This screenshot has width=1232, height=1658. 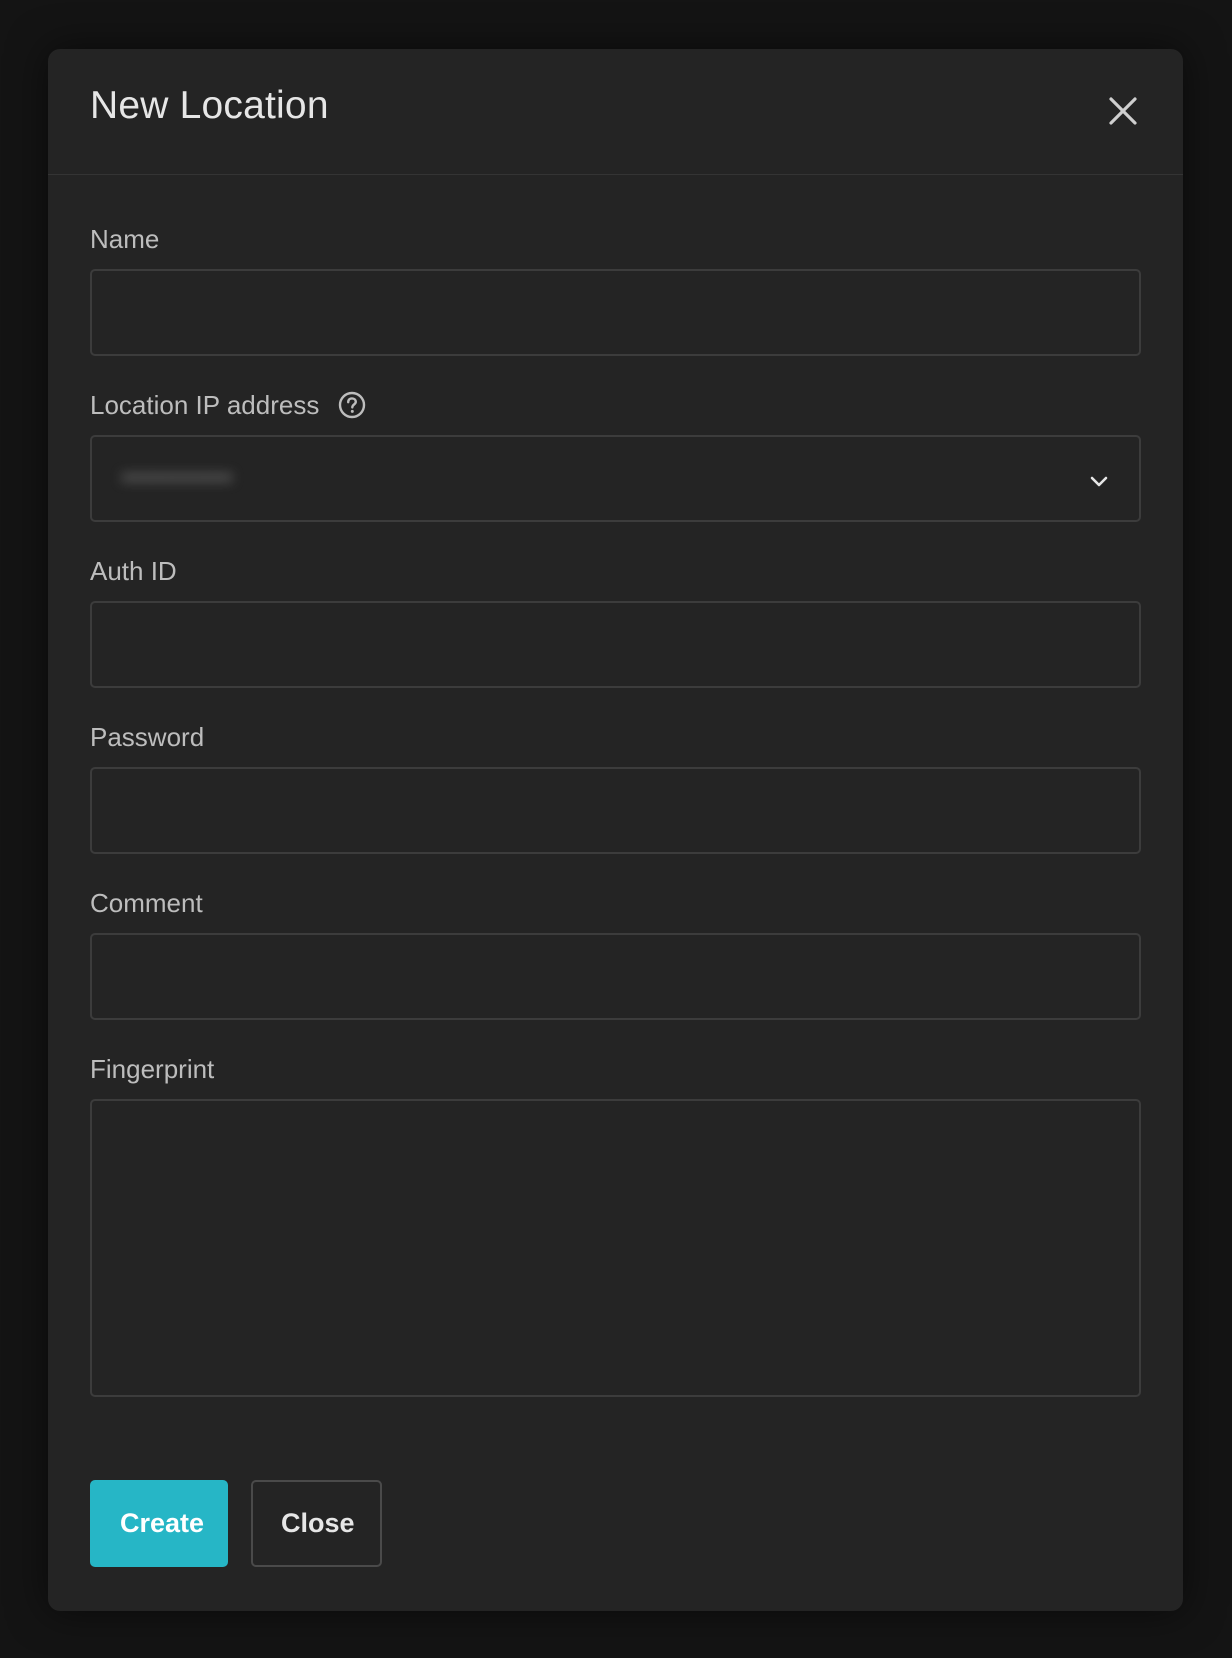 I want to click on modal-actions: Create Close, so click(x=236, y=1523).